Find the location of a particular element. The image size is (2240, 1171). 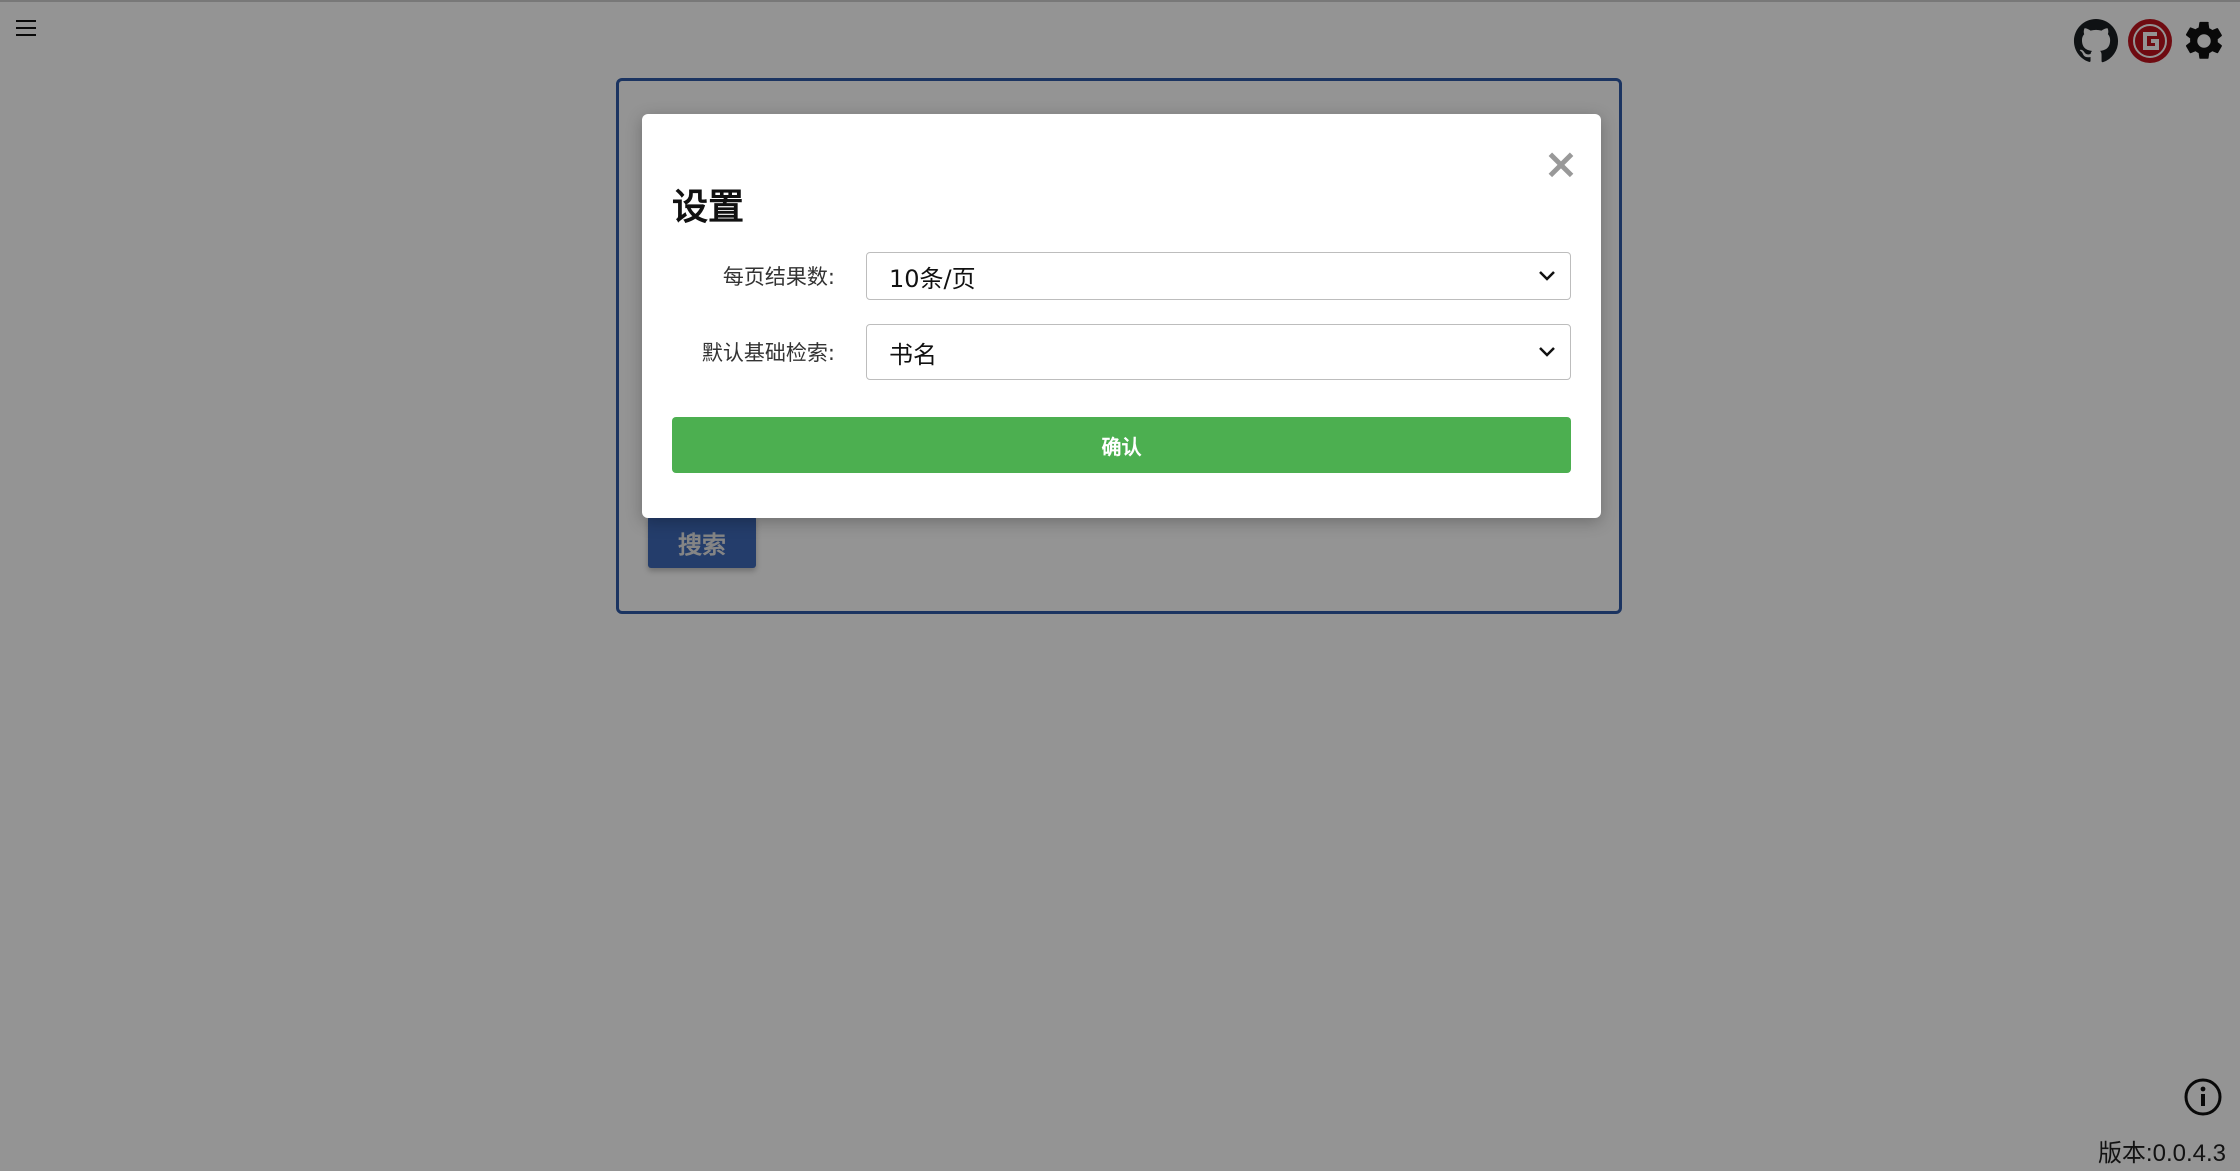

default-search-label: 默认基础检索: is located at coordinates (768, 353).